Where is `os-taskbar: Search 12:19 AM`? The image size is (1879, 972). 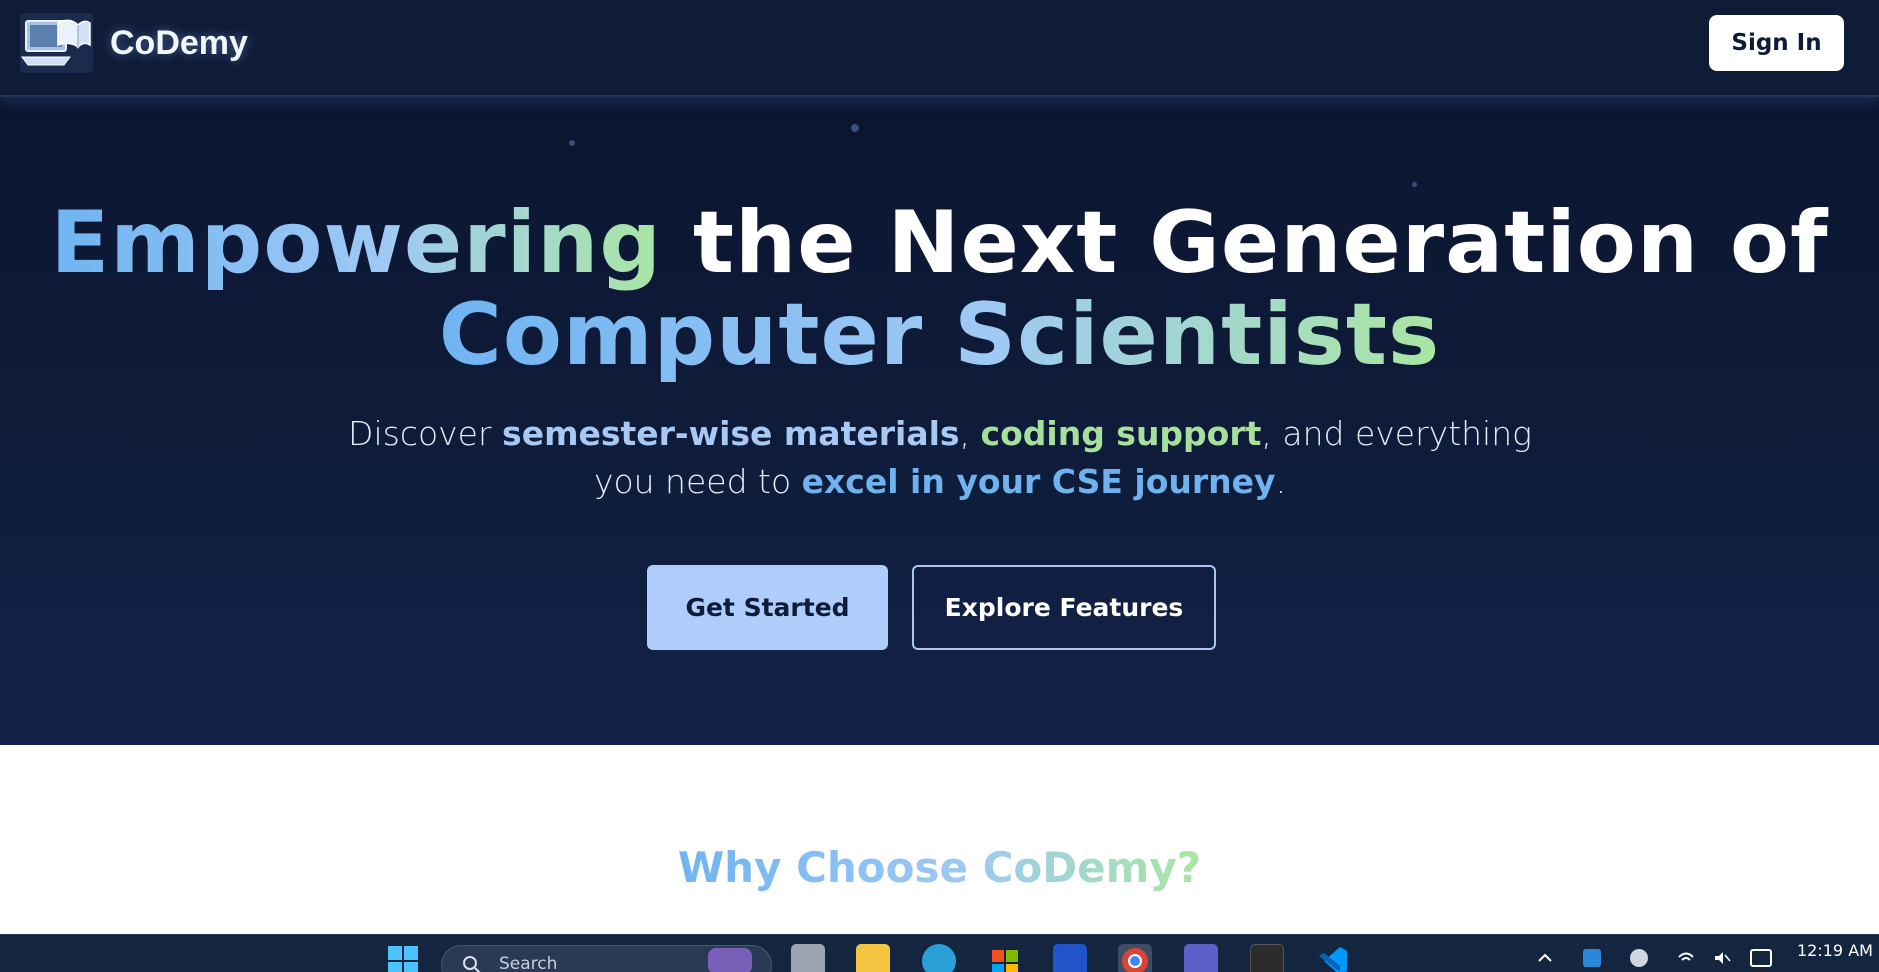 os-taskbar: Search 12:19 AM is located at coordinates (939, 953).